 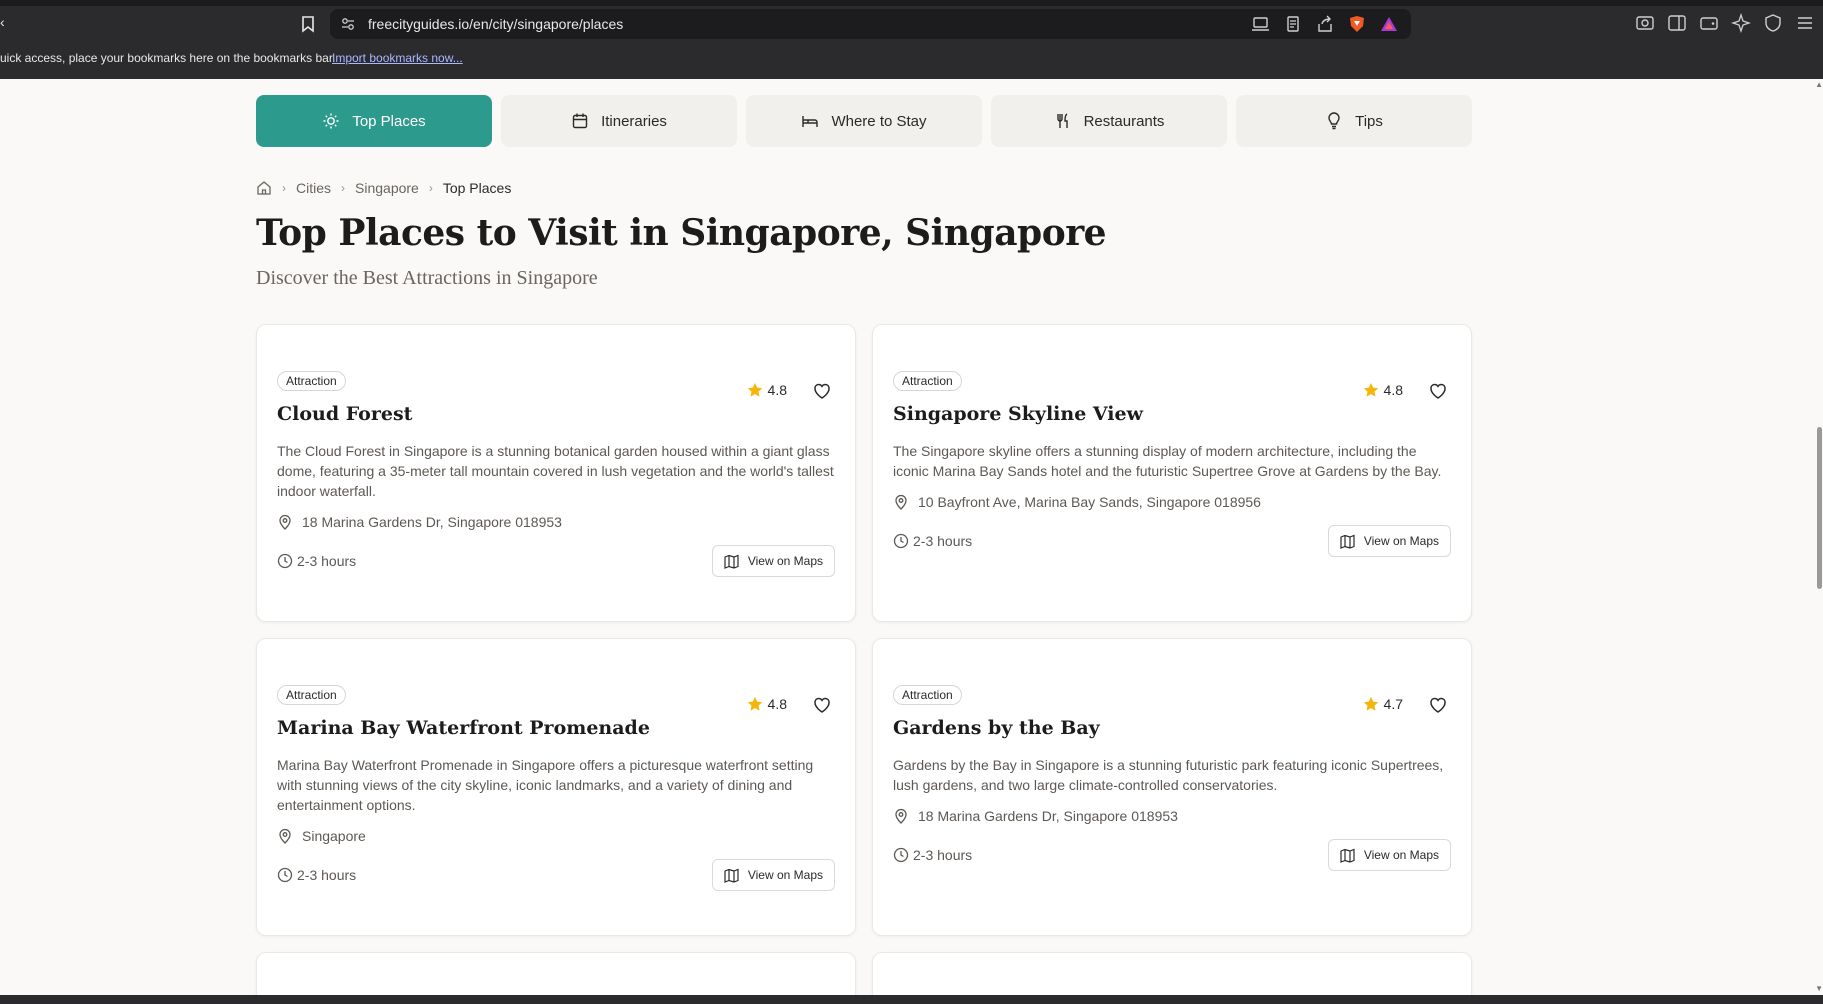 I want to click on place-address: Singapore, so click(x=321, y=836).